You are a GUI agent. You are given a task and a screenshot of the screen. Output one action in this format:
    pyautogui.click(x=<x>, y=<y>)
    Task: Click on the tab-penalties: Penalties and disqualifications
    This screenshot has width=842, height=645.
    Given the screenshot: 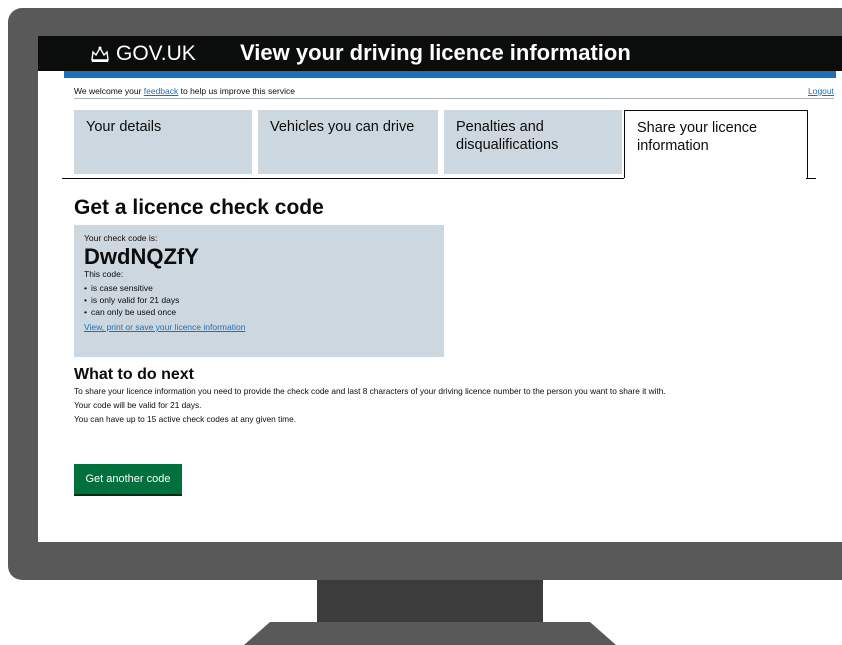 What is the action you would take?
    pyautogui.click(x=533, y=142)
    